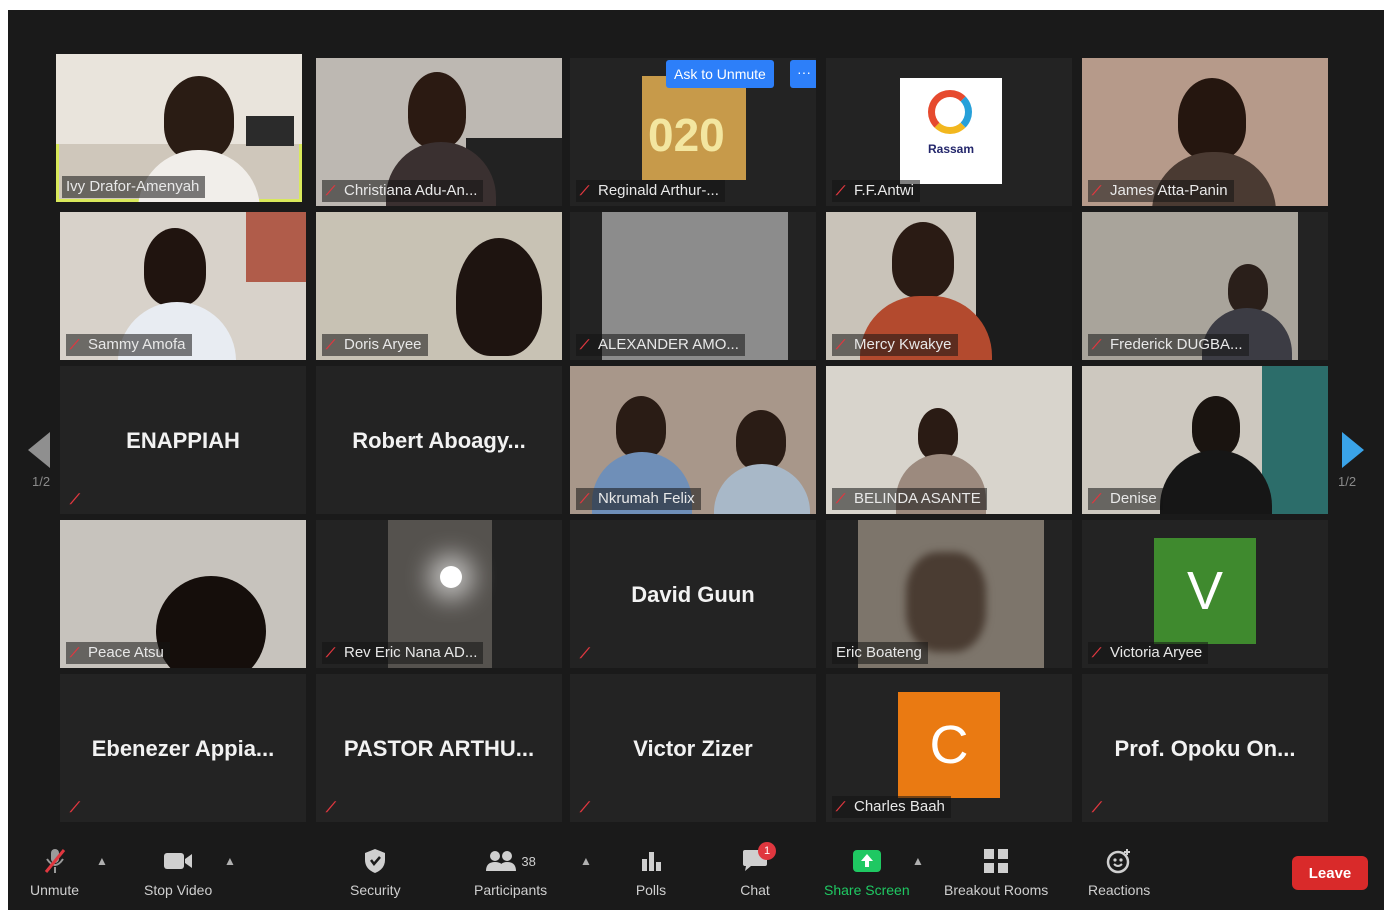 Image resolution: width=1390 pixels, height=910 pixels. Describe the element at coordinates (55, 861) in the screenshot. I see `muted-microphone-icon` at that location.